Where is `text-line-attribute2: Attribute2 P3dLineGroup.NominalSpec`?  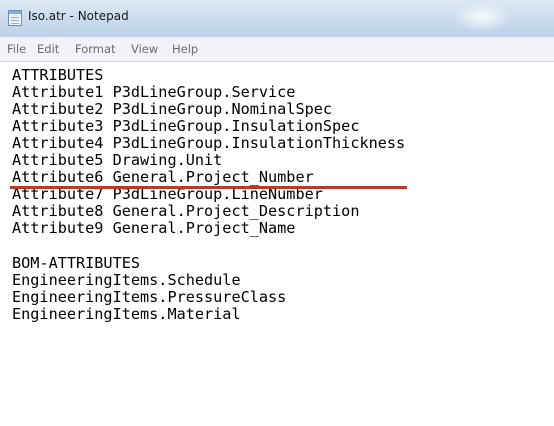 text-line-attribute2: Attribute2 P3dLineGroup.NominalSpec is located at coordinates (172, 109).